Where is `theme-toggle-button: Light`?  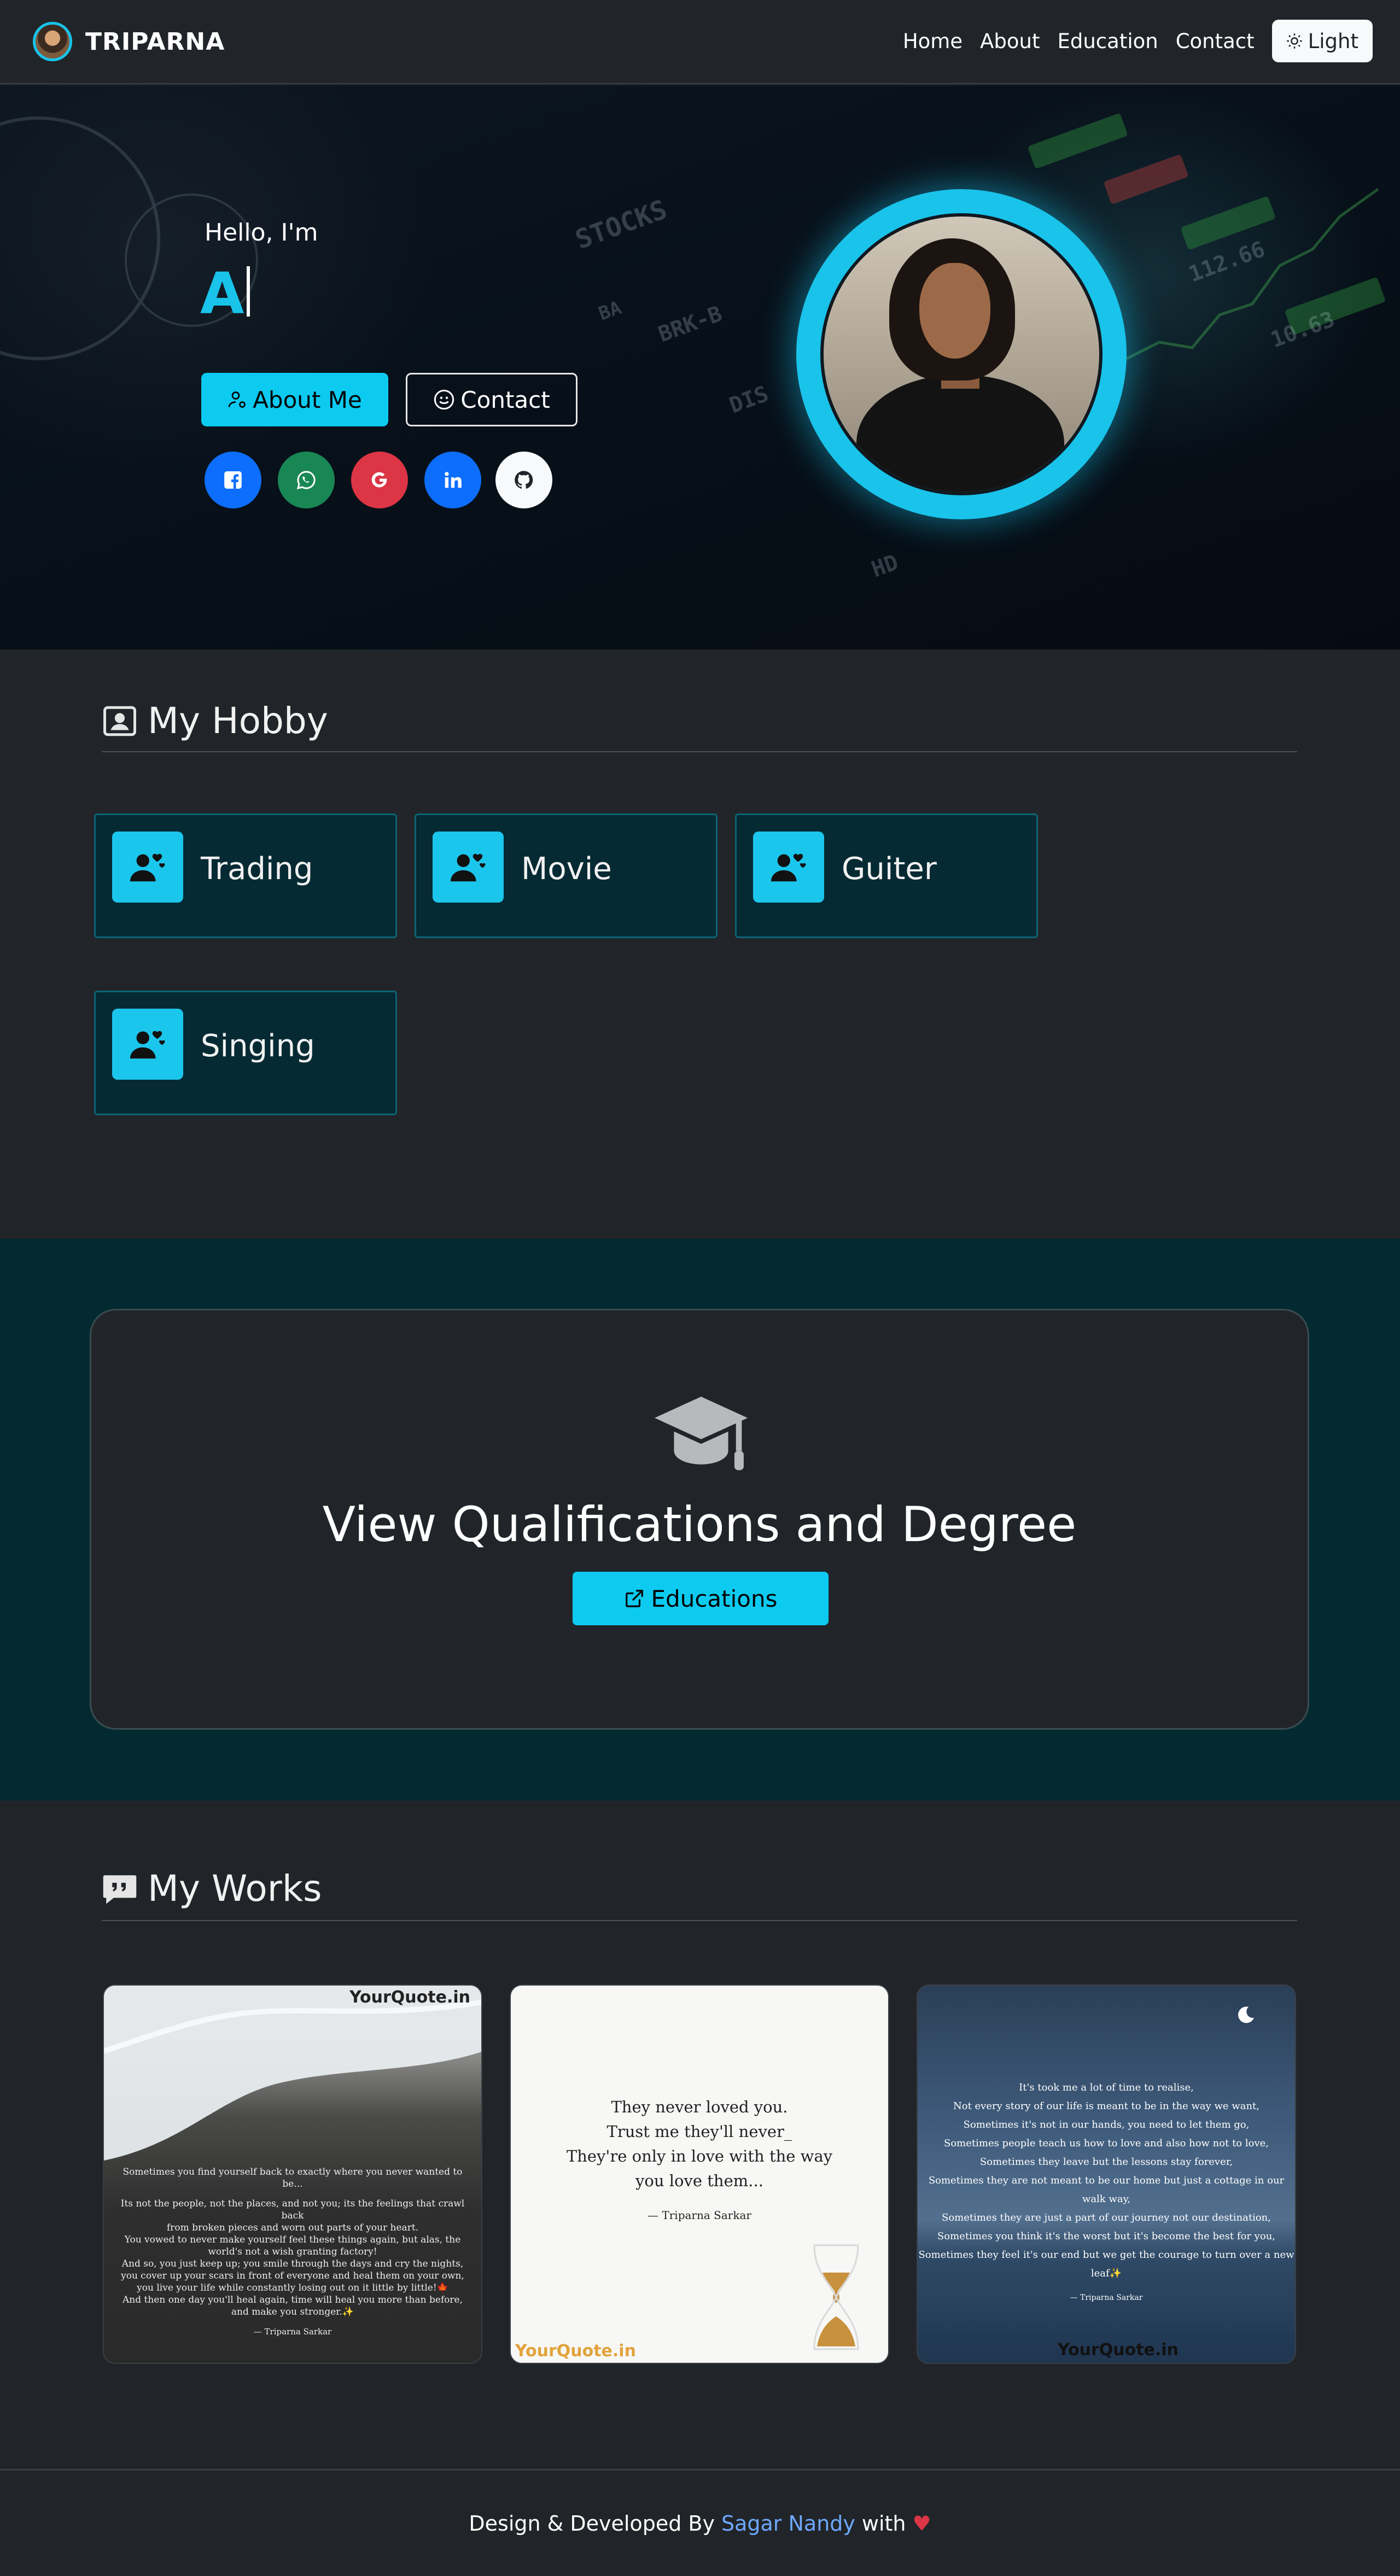
theme-toggle-button: Light is located at coordinates (1322, 41).